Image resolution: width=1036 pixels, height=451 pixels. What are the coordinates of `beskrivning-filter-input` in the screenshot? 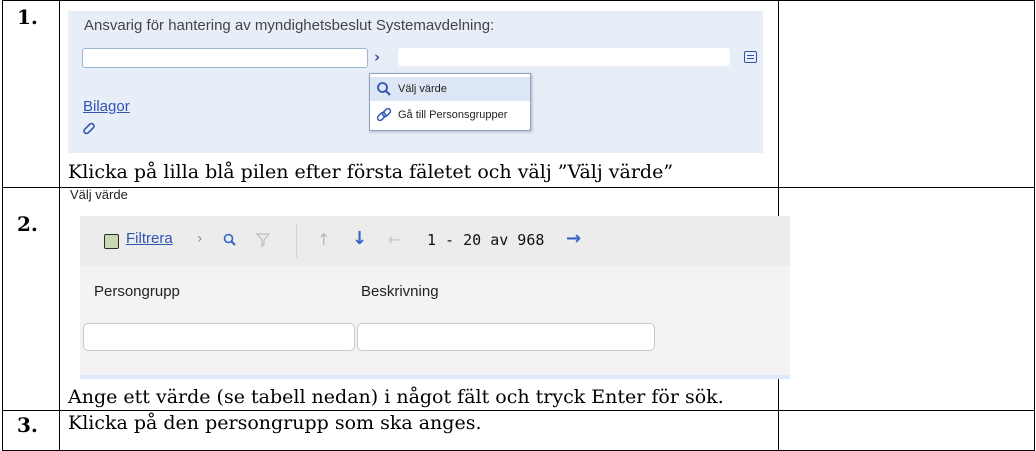 It's located at (506, 337).